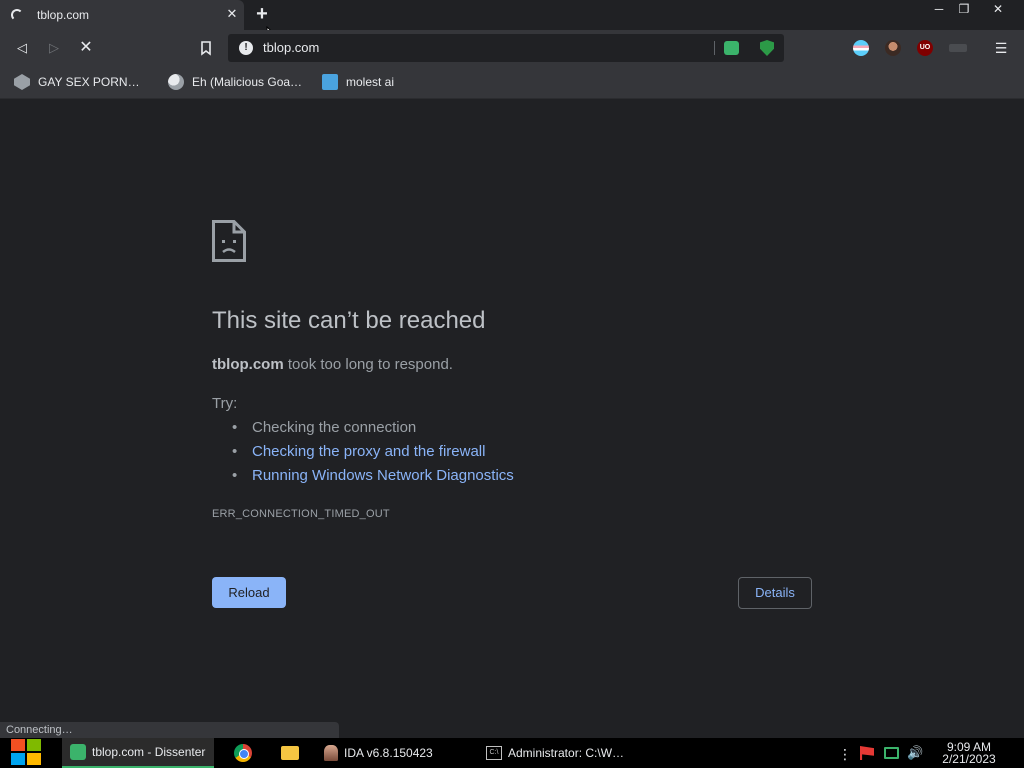  I want to click on tab-strip: tblop.com ✕ + ─ ❐ ✕, so click(512, 22).